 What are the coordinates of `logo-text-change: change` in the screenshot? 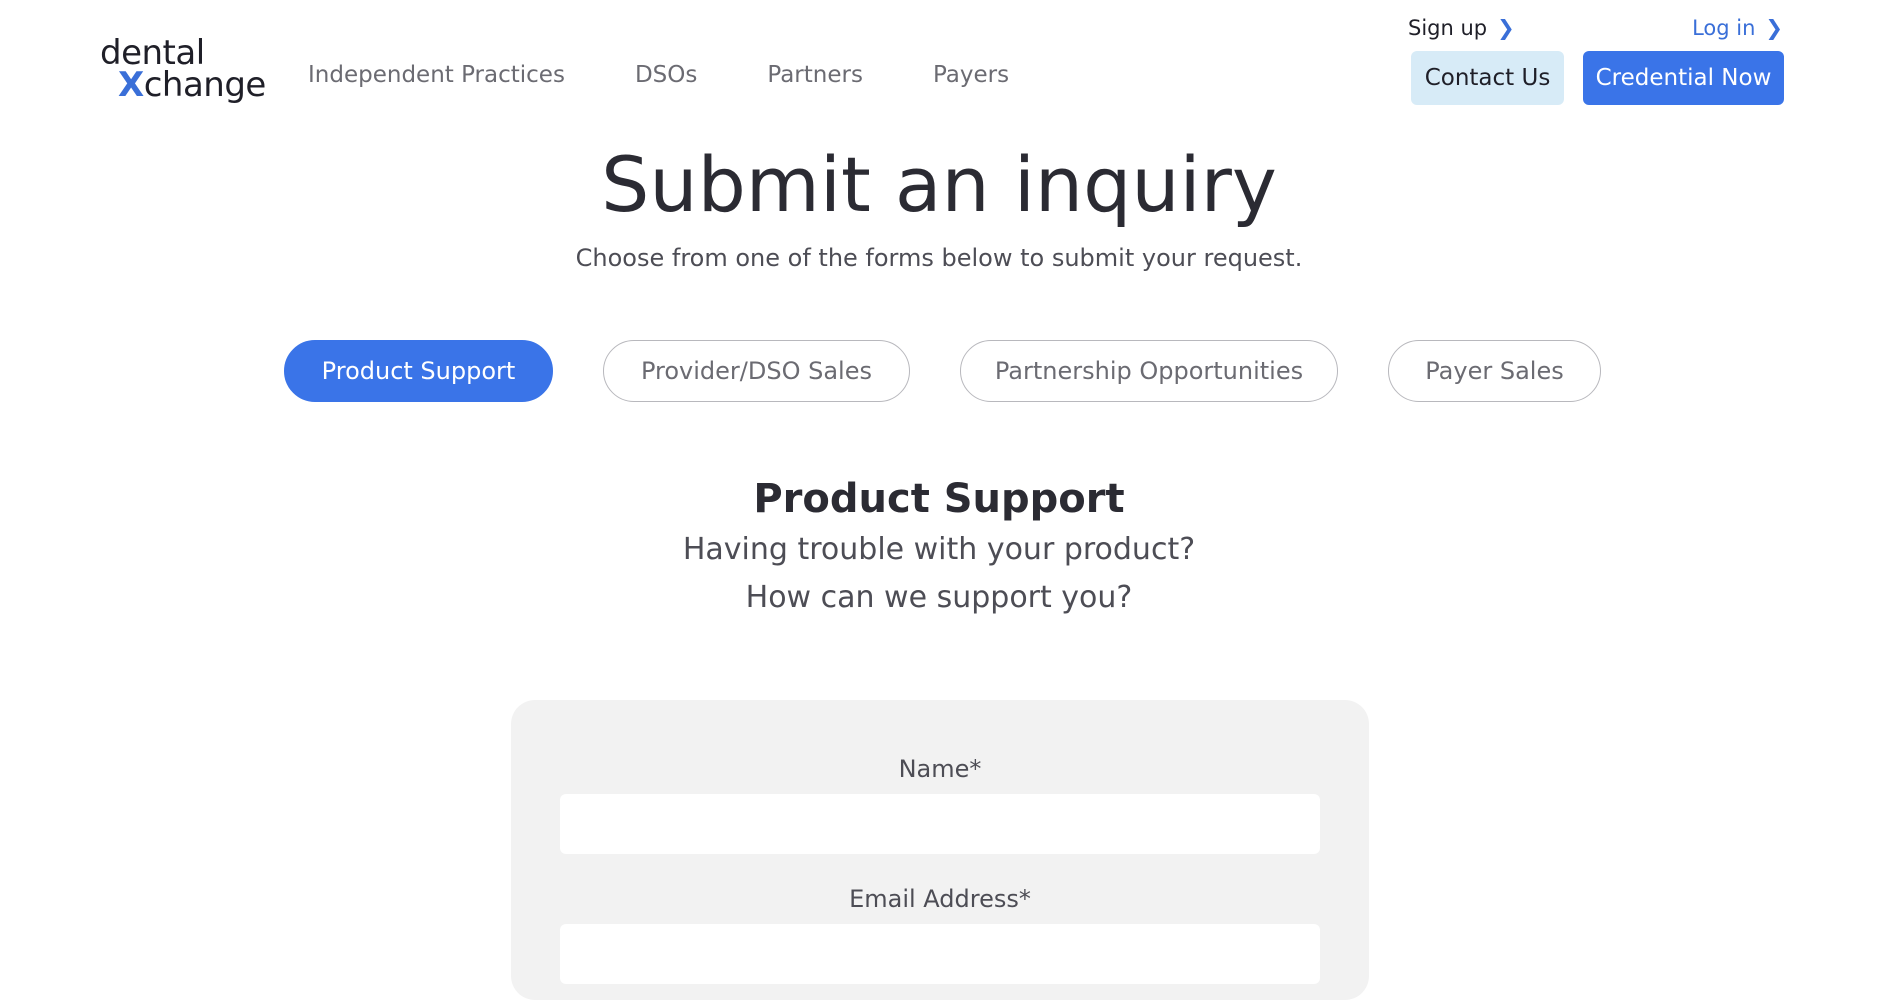 It's located at (205, 85).